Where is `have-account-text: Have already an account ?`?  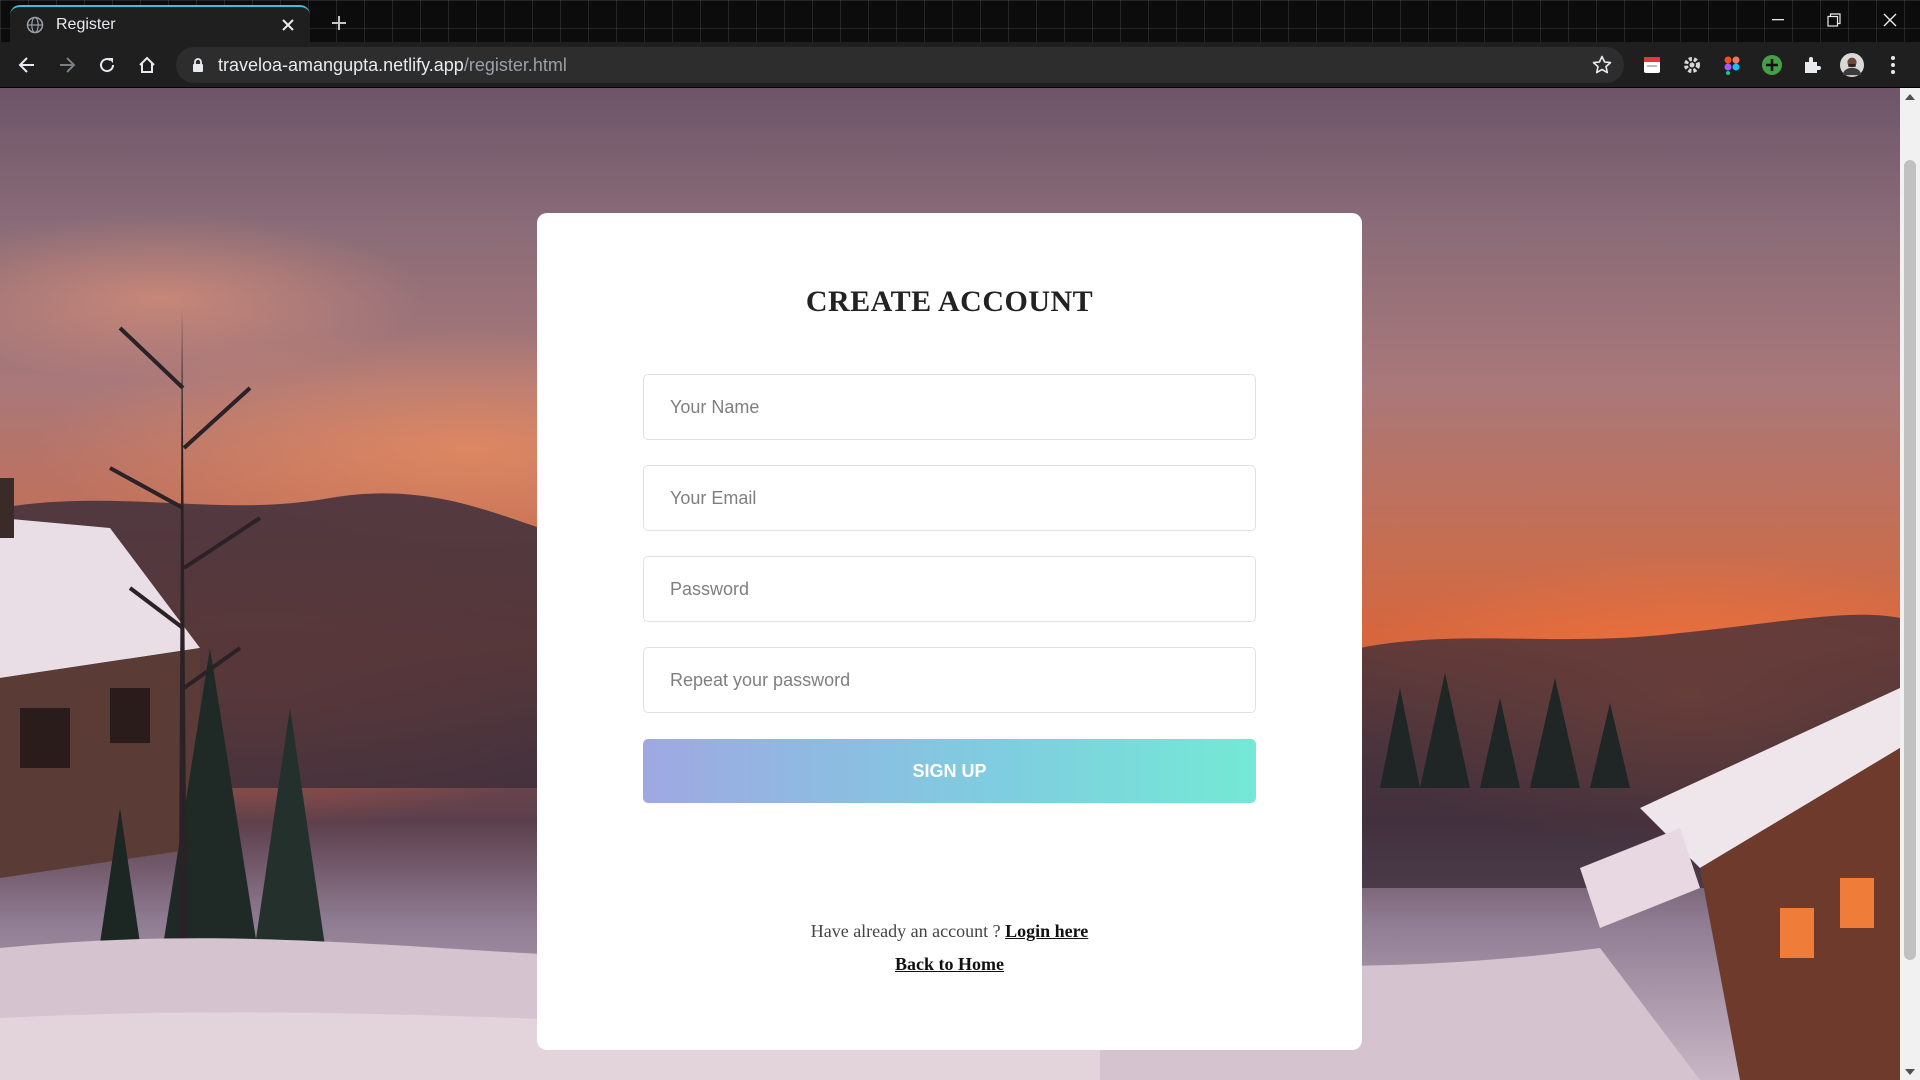
have-account-text: Have already an account ? is located at coordinates (908, 931).